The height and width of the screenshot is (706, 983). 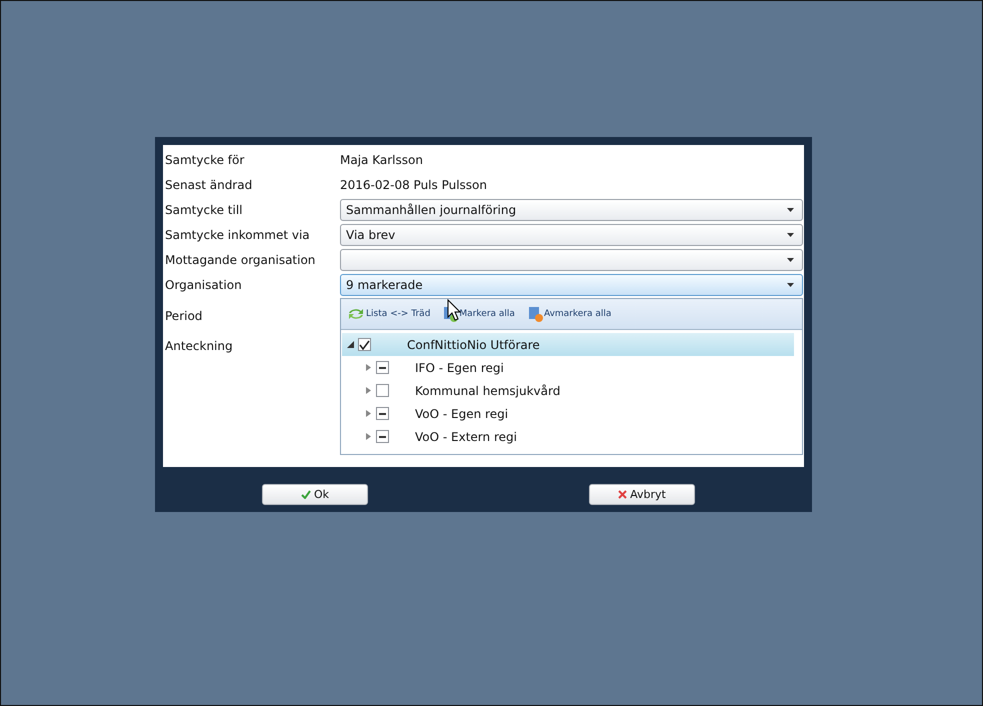 I want to click on field-label: Samtycke till, so click(x=204, y=210).